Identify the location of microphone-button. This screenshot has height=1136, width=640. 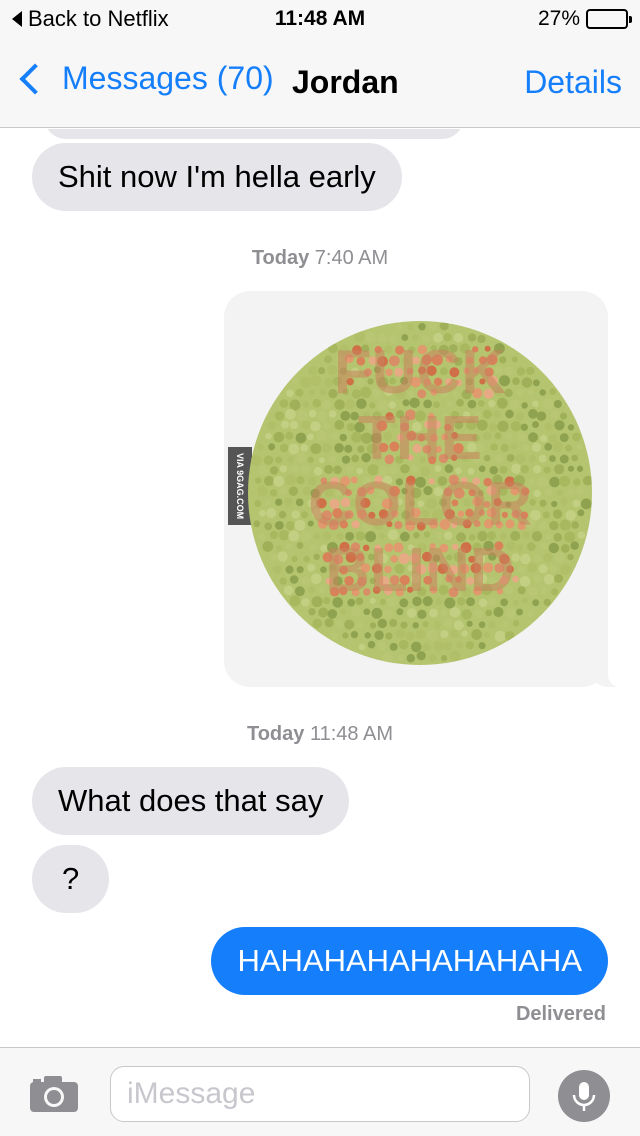
(584, 1096).